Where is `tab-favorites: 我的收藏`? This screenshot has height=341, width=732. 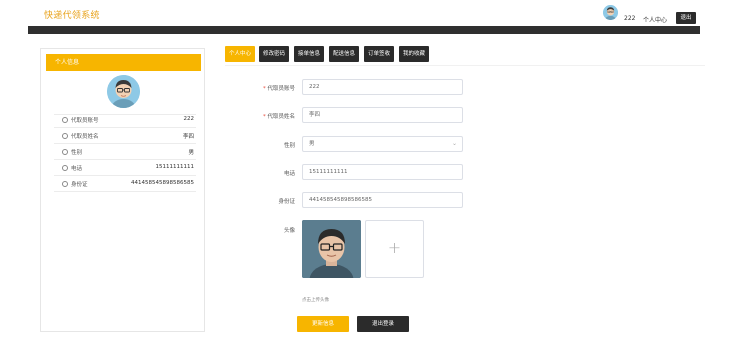 tab-favorites: 我的收藏 is located at coordinates (414, 54).